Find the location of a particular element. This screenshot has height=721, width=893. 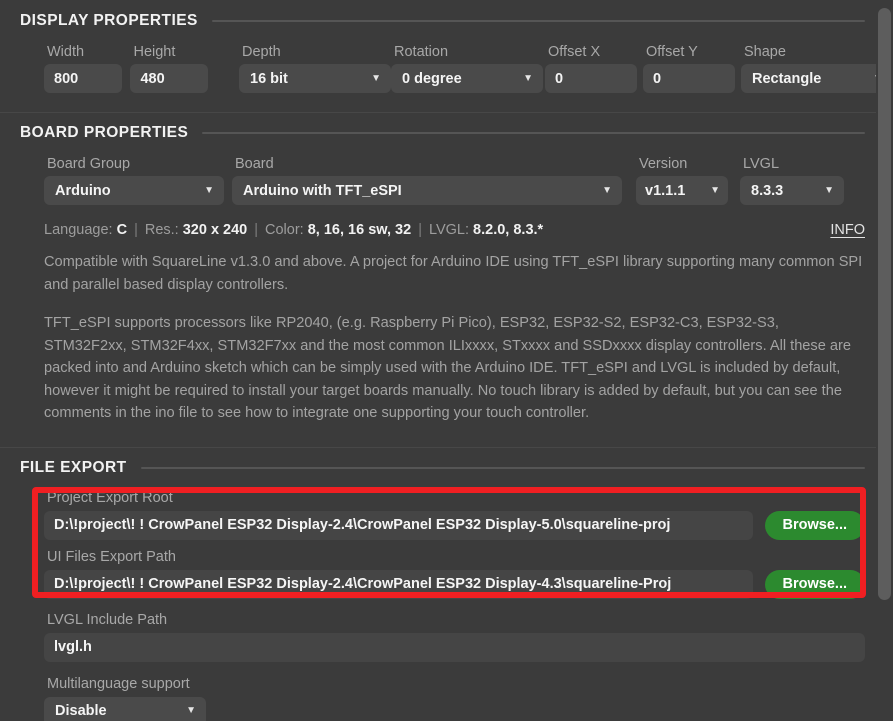

display-properties-title: DISPLAY PROPERTIES is located at coordinates (109, 20).